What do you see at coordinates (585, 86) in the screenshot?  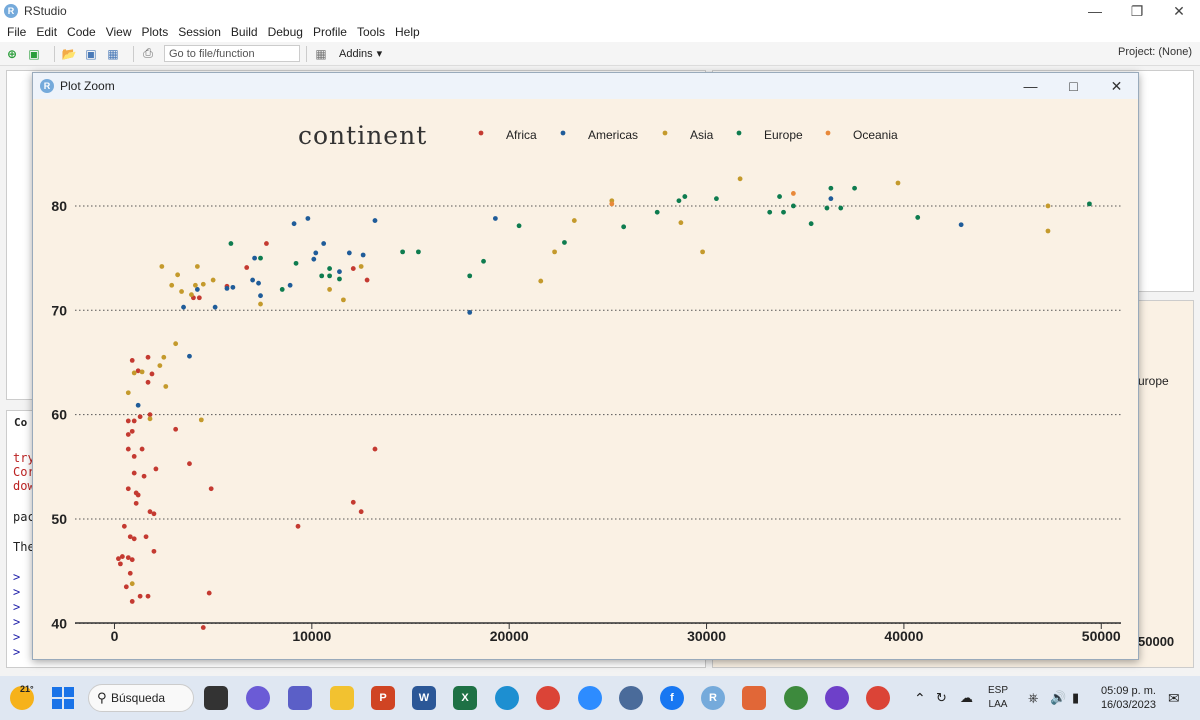 I see `plot-zoom-titlebar: R Plot Zoom — □ ✕` at bounding box center [585, 86].